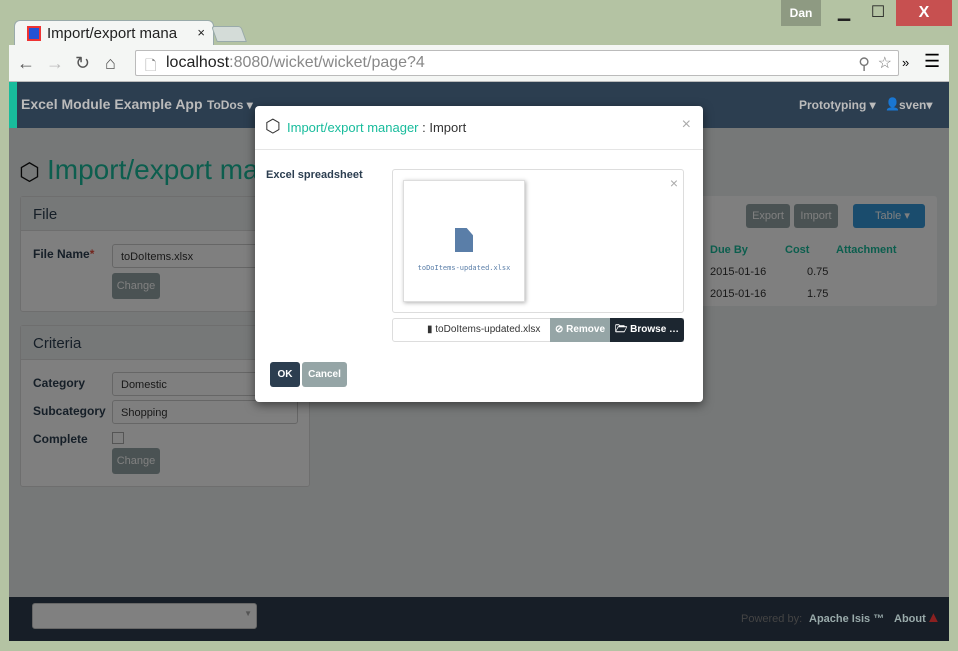 The image size is (958, 651). Describe the element at coordinates (285, 374) in the screenshot. I see `ok-button: OK` at that location.